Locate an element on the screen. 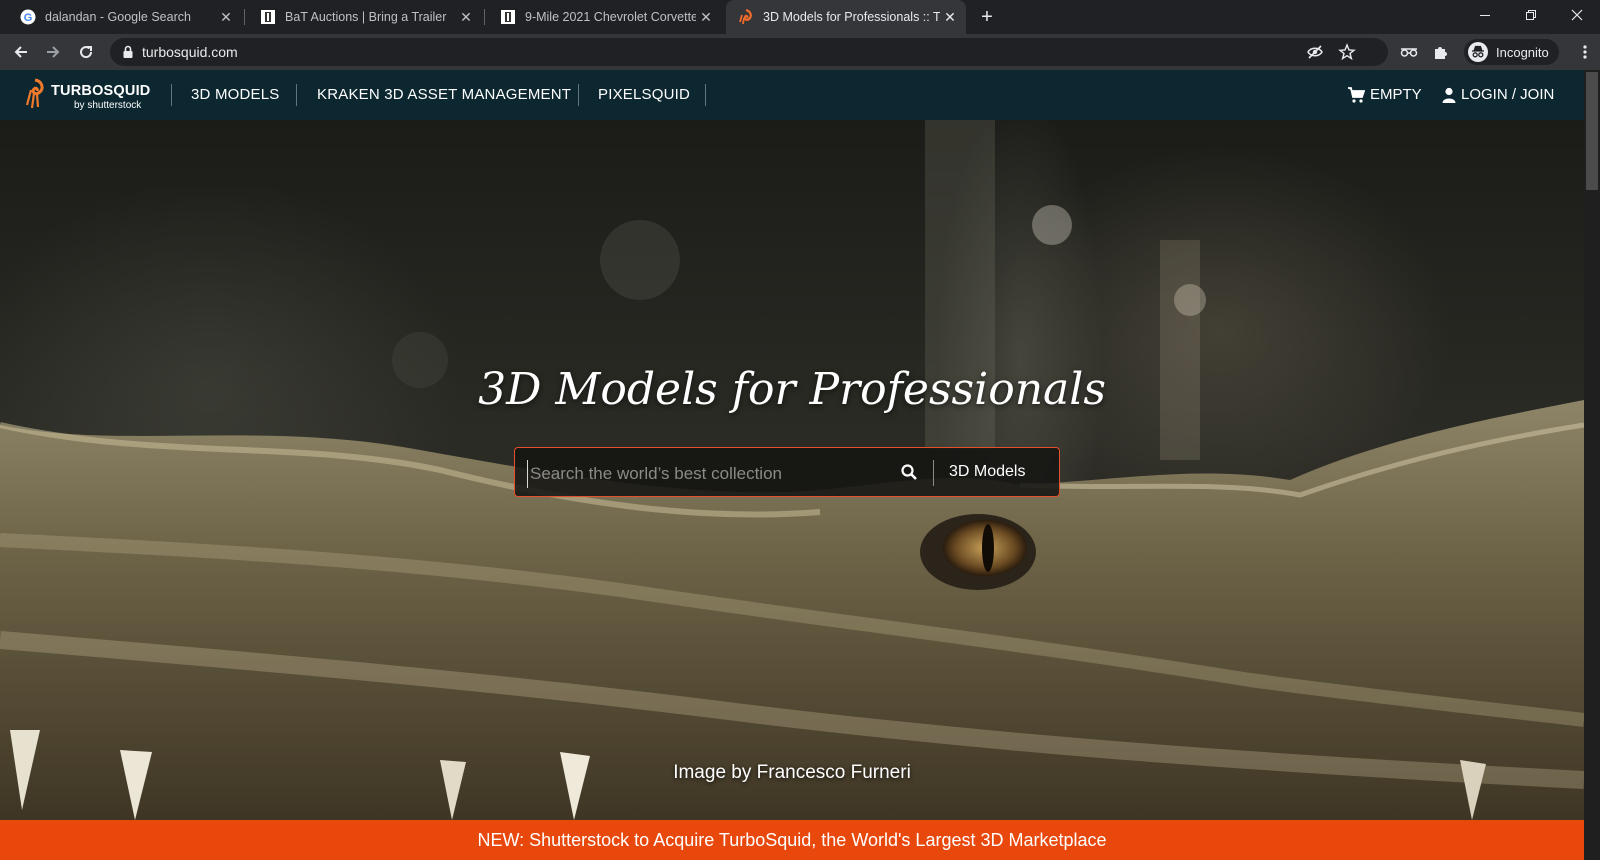 This screenshot has width=1600, height=860. search-icon is located at coordinates (909, 472).